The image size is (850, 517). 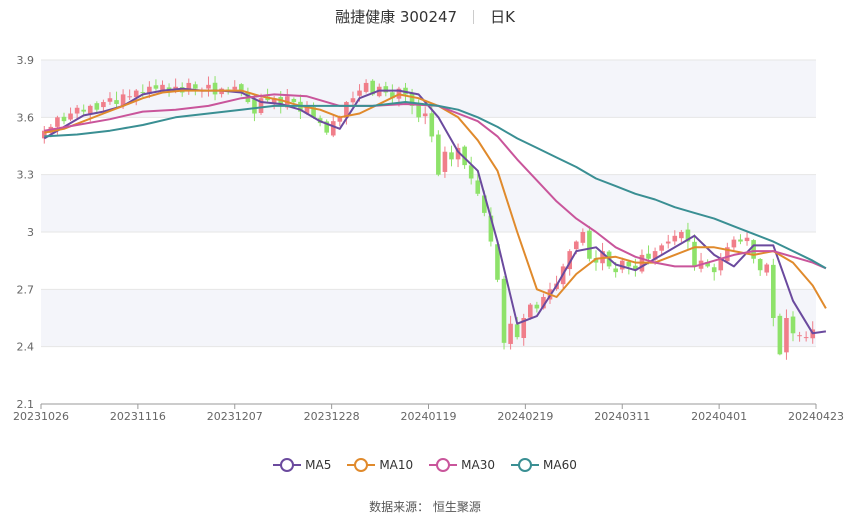 I want to click on x-tick-label: 20231228, so click(x=332, y=416).